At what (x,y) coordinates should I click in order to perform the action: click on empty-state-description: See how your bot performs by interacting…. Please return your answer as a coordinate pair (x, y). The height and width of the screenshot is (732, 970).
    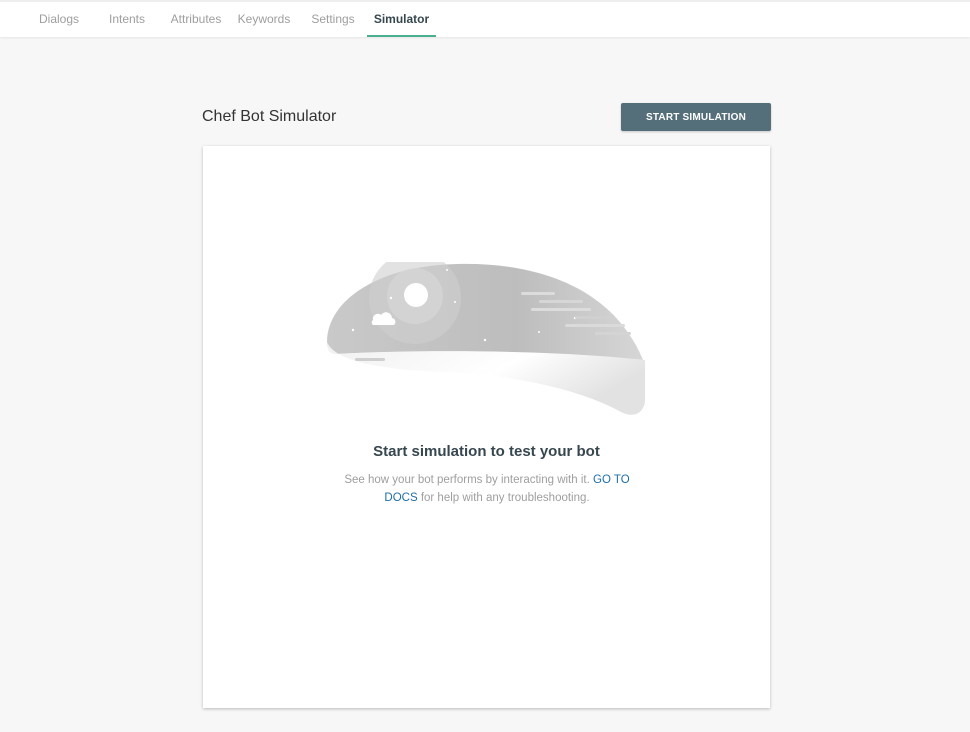
    Looking at the image, I should click on (487, 489).